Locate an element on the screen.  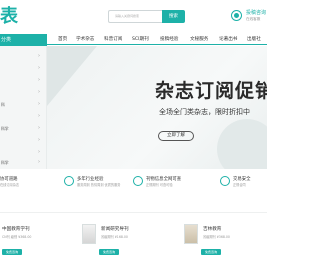
nav-item-experience: 投稿经验 is located at coordinates (169, 40).